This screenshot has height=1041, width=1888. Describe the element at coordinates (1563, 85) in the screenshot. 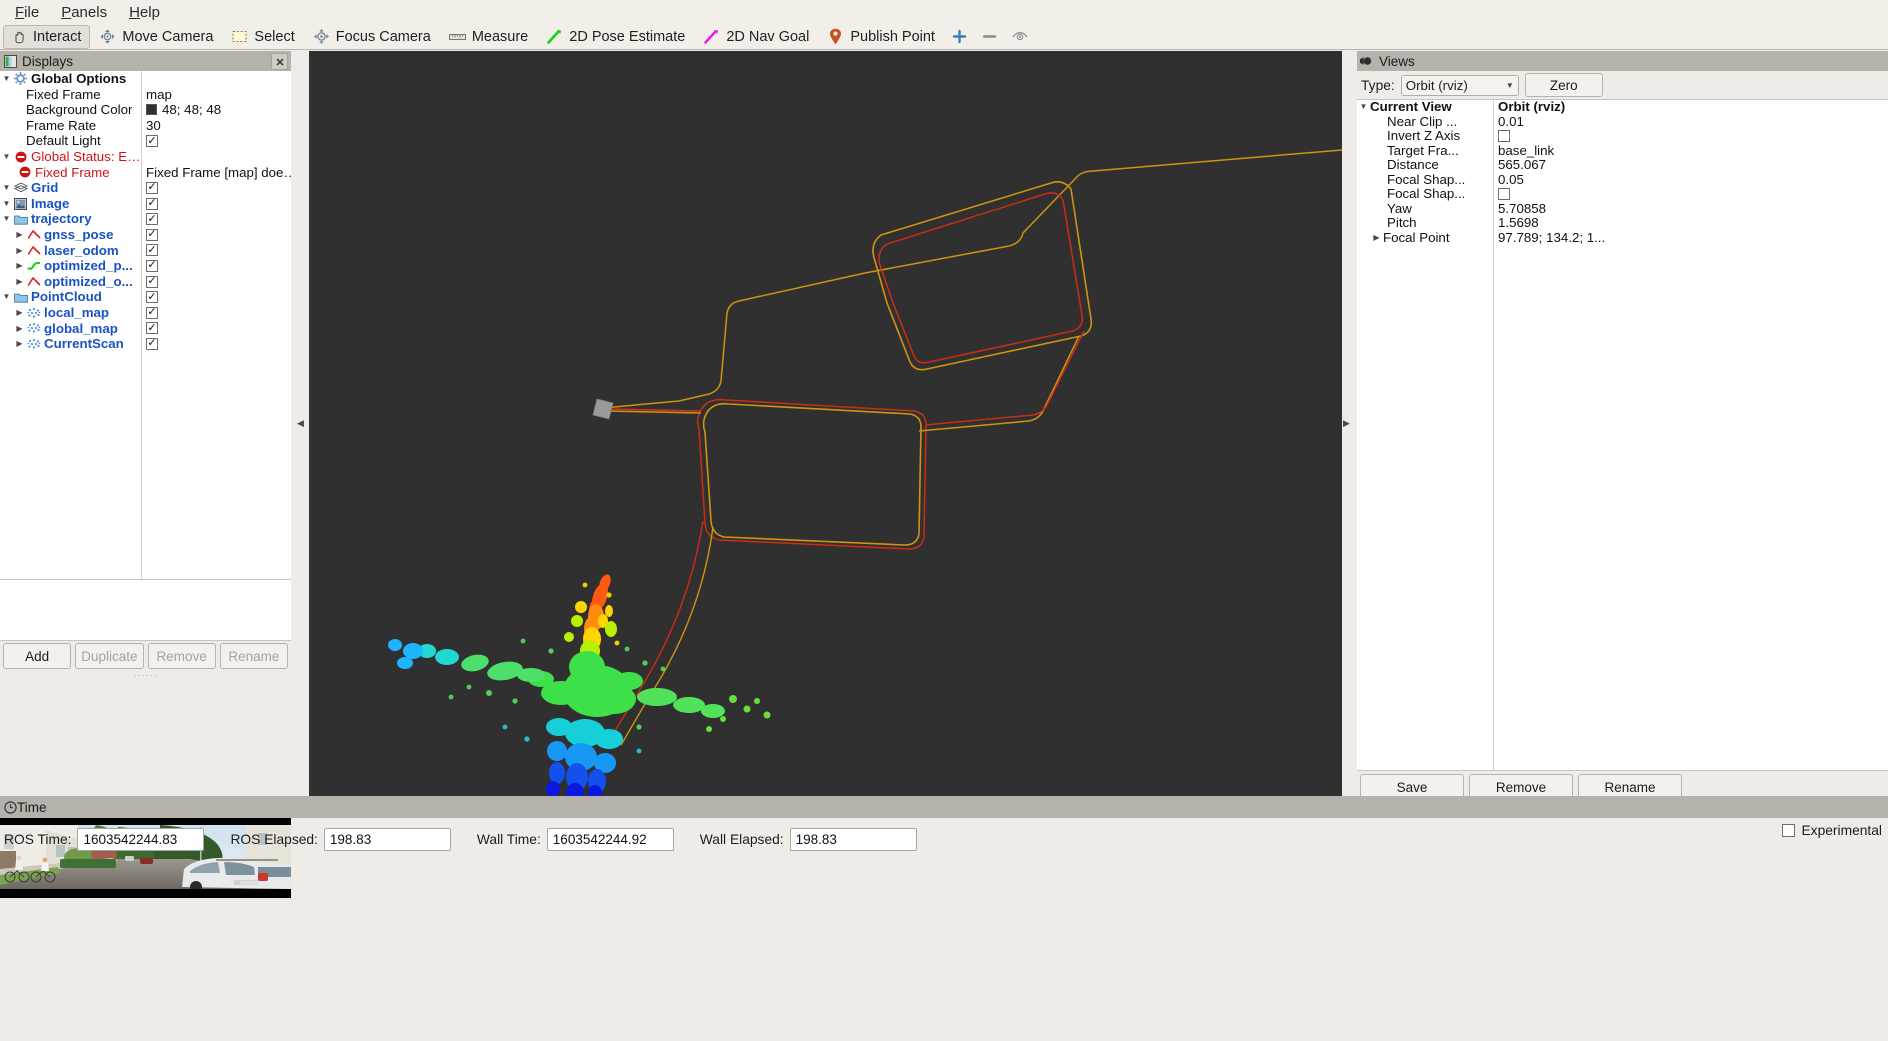

I see `zero-view-button: Zero` at that location.